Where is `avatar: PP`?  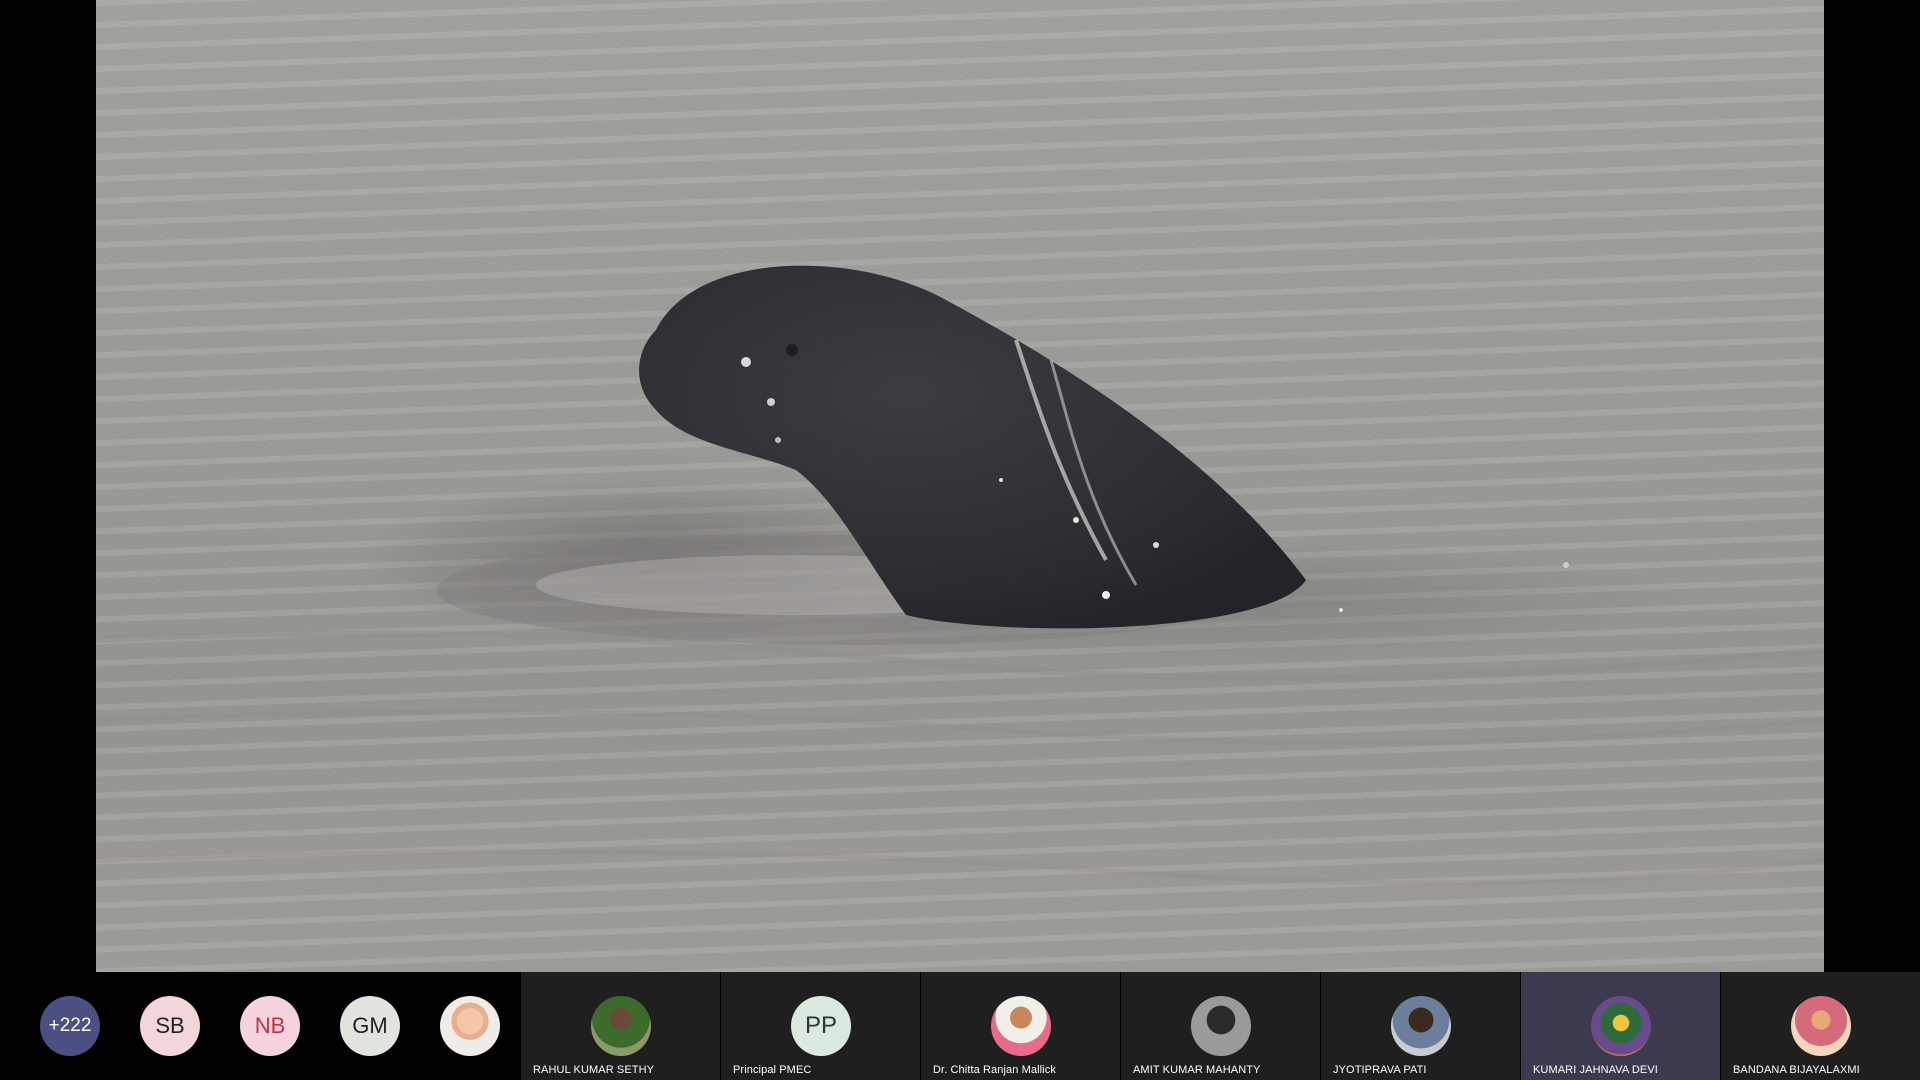
avatar: PP is located at coordinates (821, 1026).